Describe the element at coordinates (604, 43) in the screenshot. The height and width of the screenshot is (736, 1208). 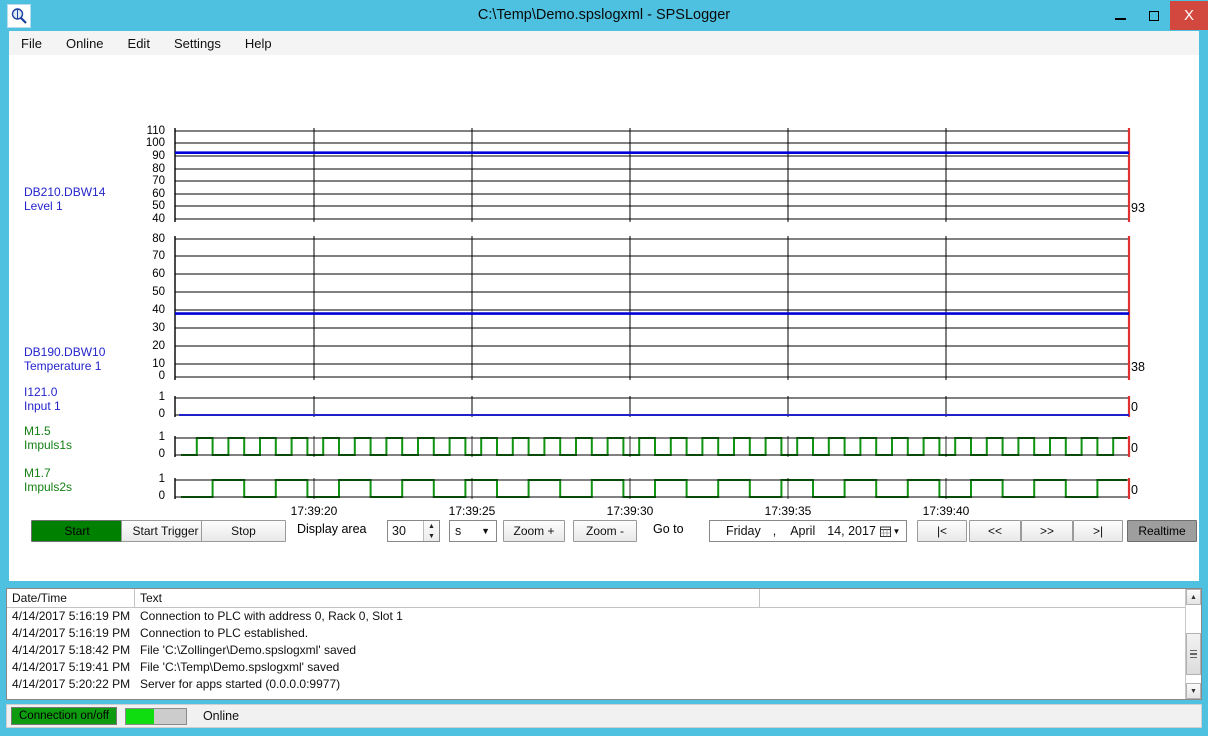
I see `menu-bar: File Online Edit Settings Help` at that location.